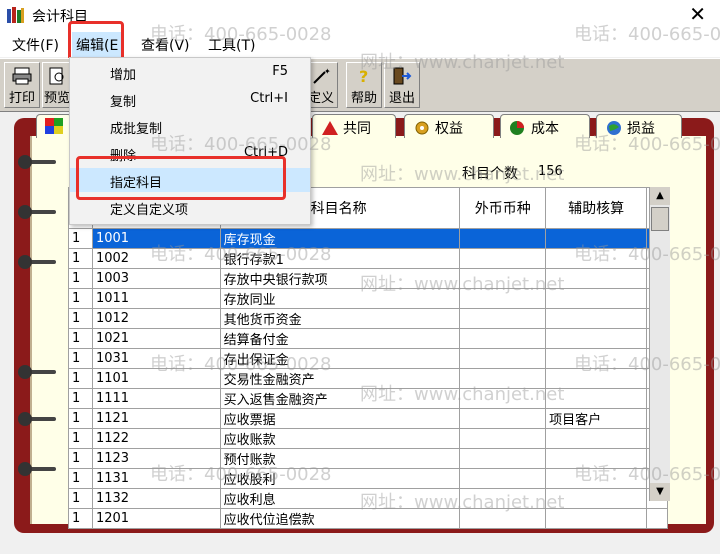  I want to click on help-button: ? 帮助, so click(364, 85).